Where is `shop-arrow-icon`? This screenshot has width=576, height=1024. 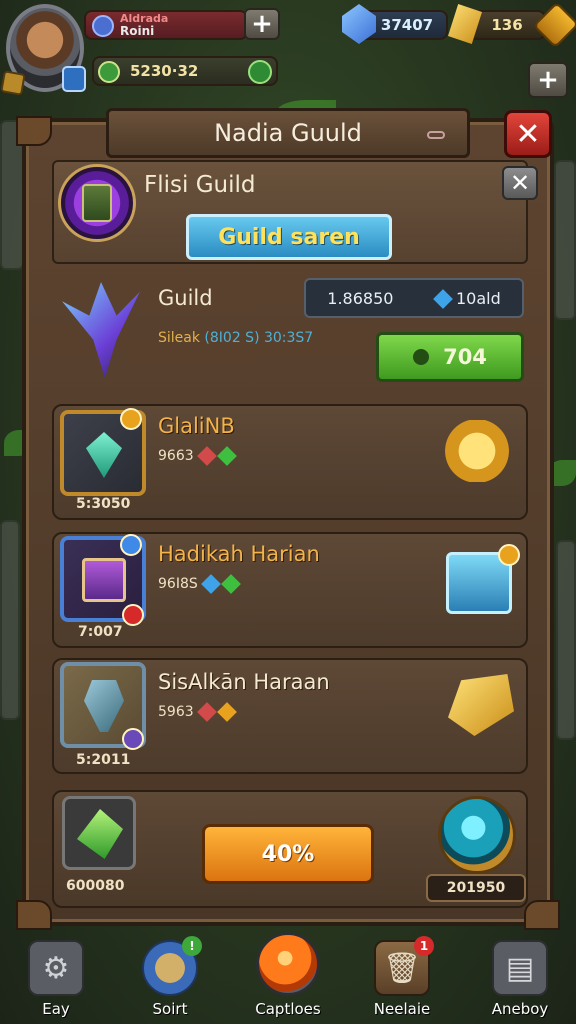 shop-arrow-icon is located at coordinates (554, 25).